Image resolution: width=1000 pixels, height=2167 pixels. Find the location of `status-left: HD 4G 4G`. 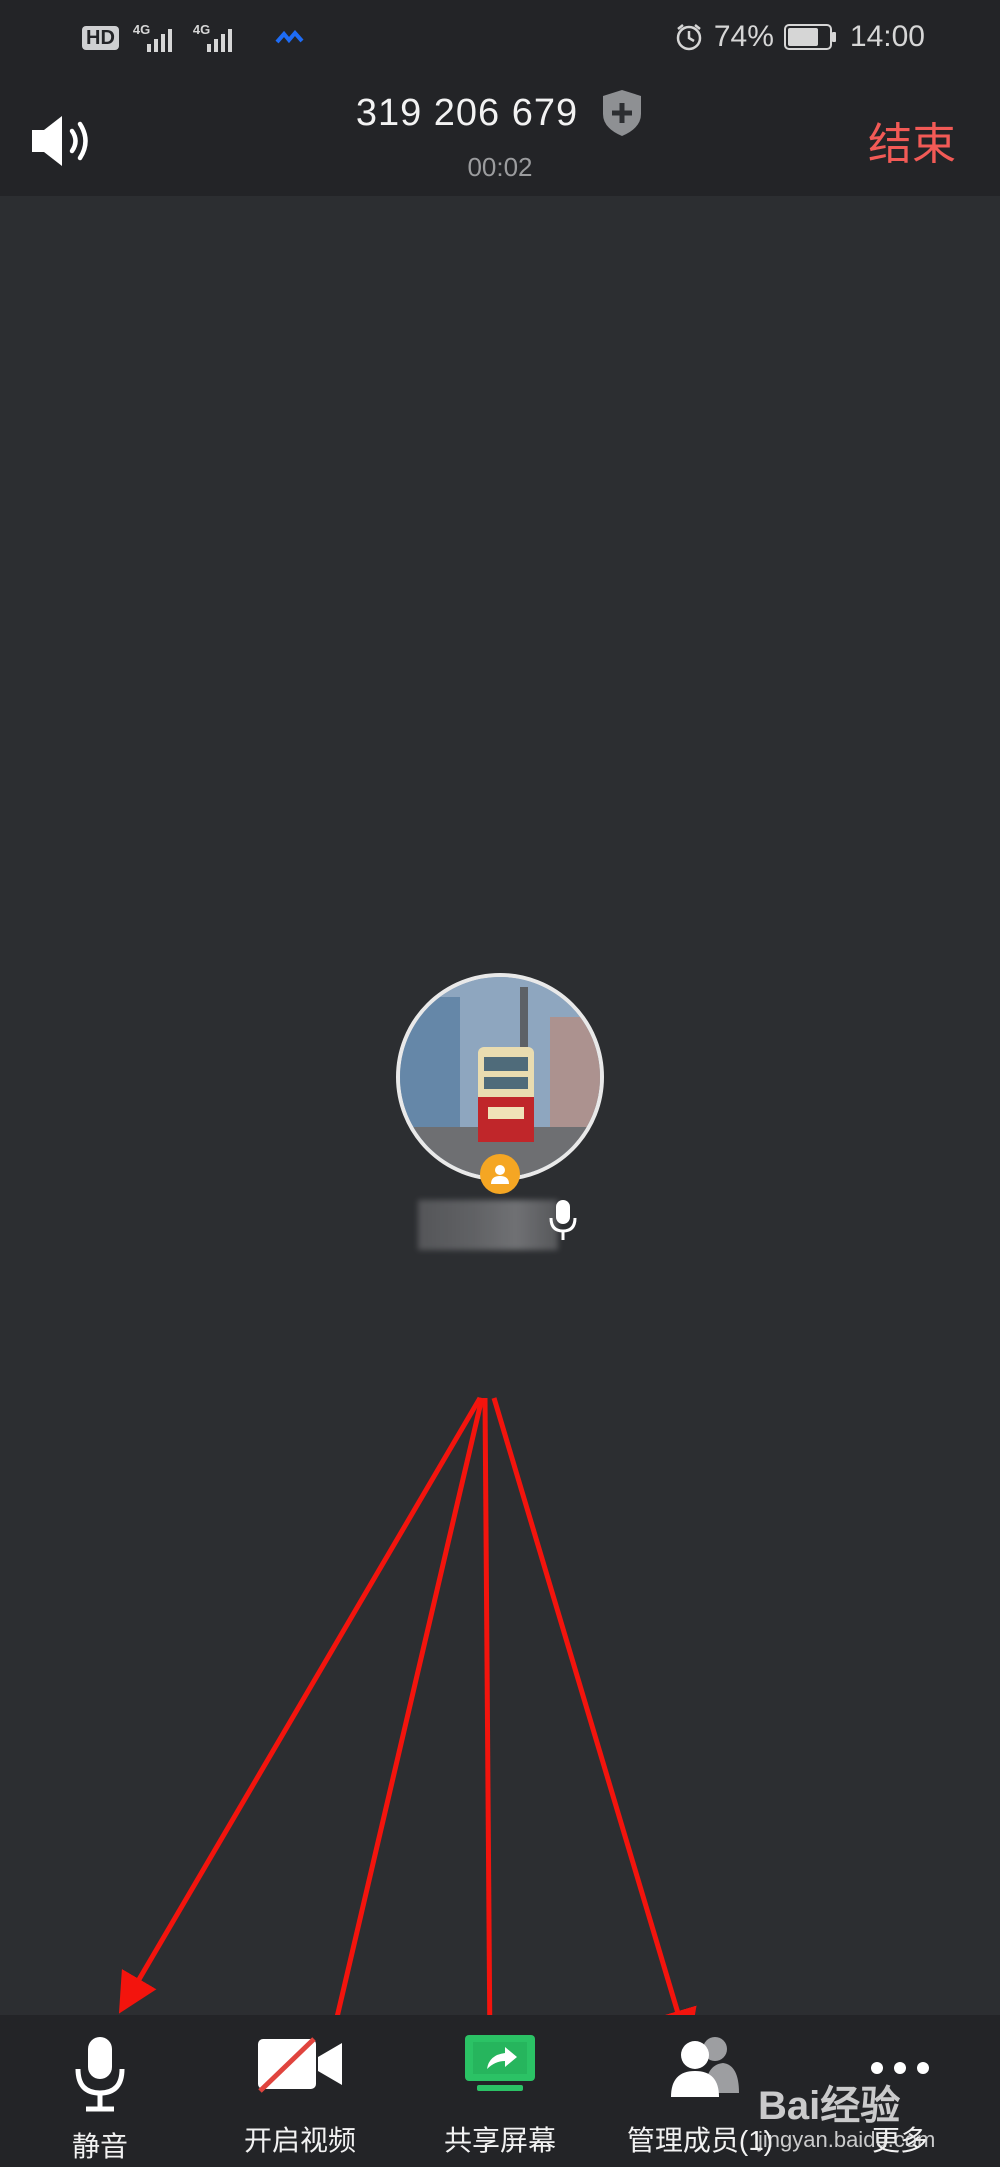

status-left: HD 4G 4G is located at coordinates (193, 38).